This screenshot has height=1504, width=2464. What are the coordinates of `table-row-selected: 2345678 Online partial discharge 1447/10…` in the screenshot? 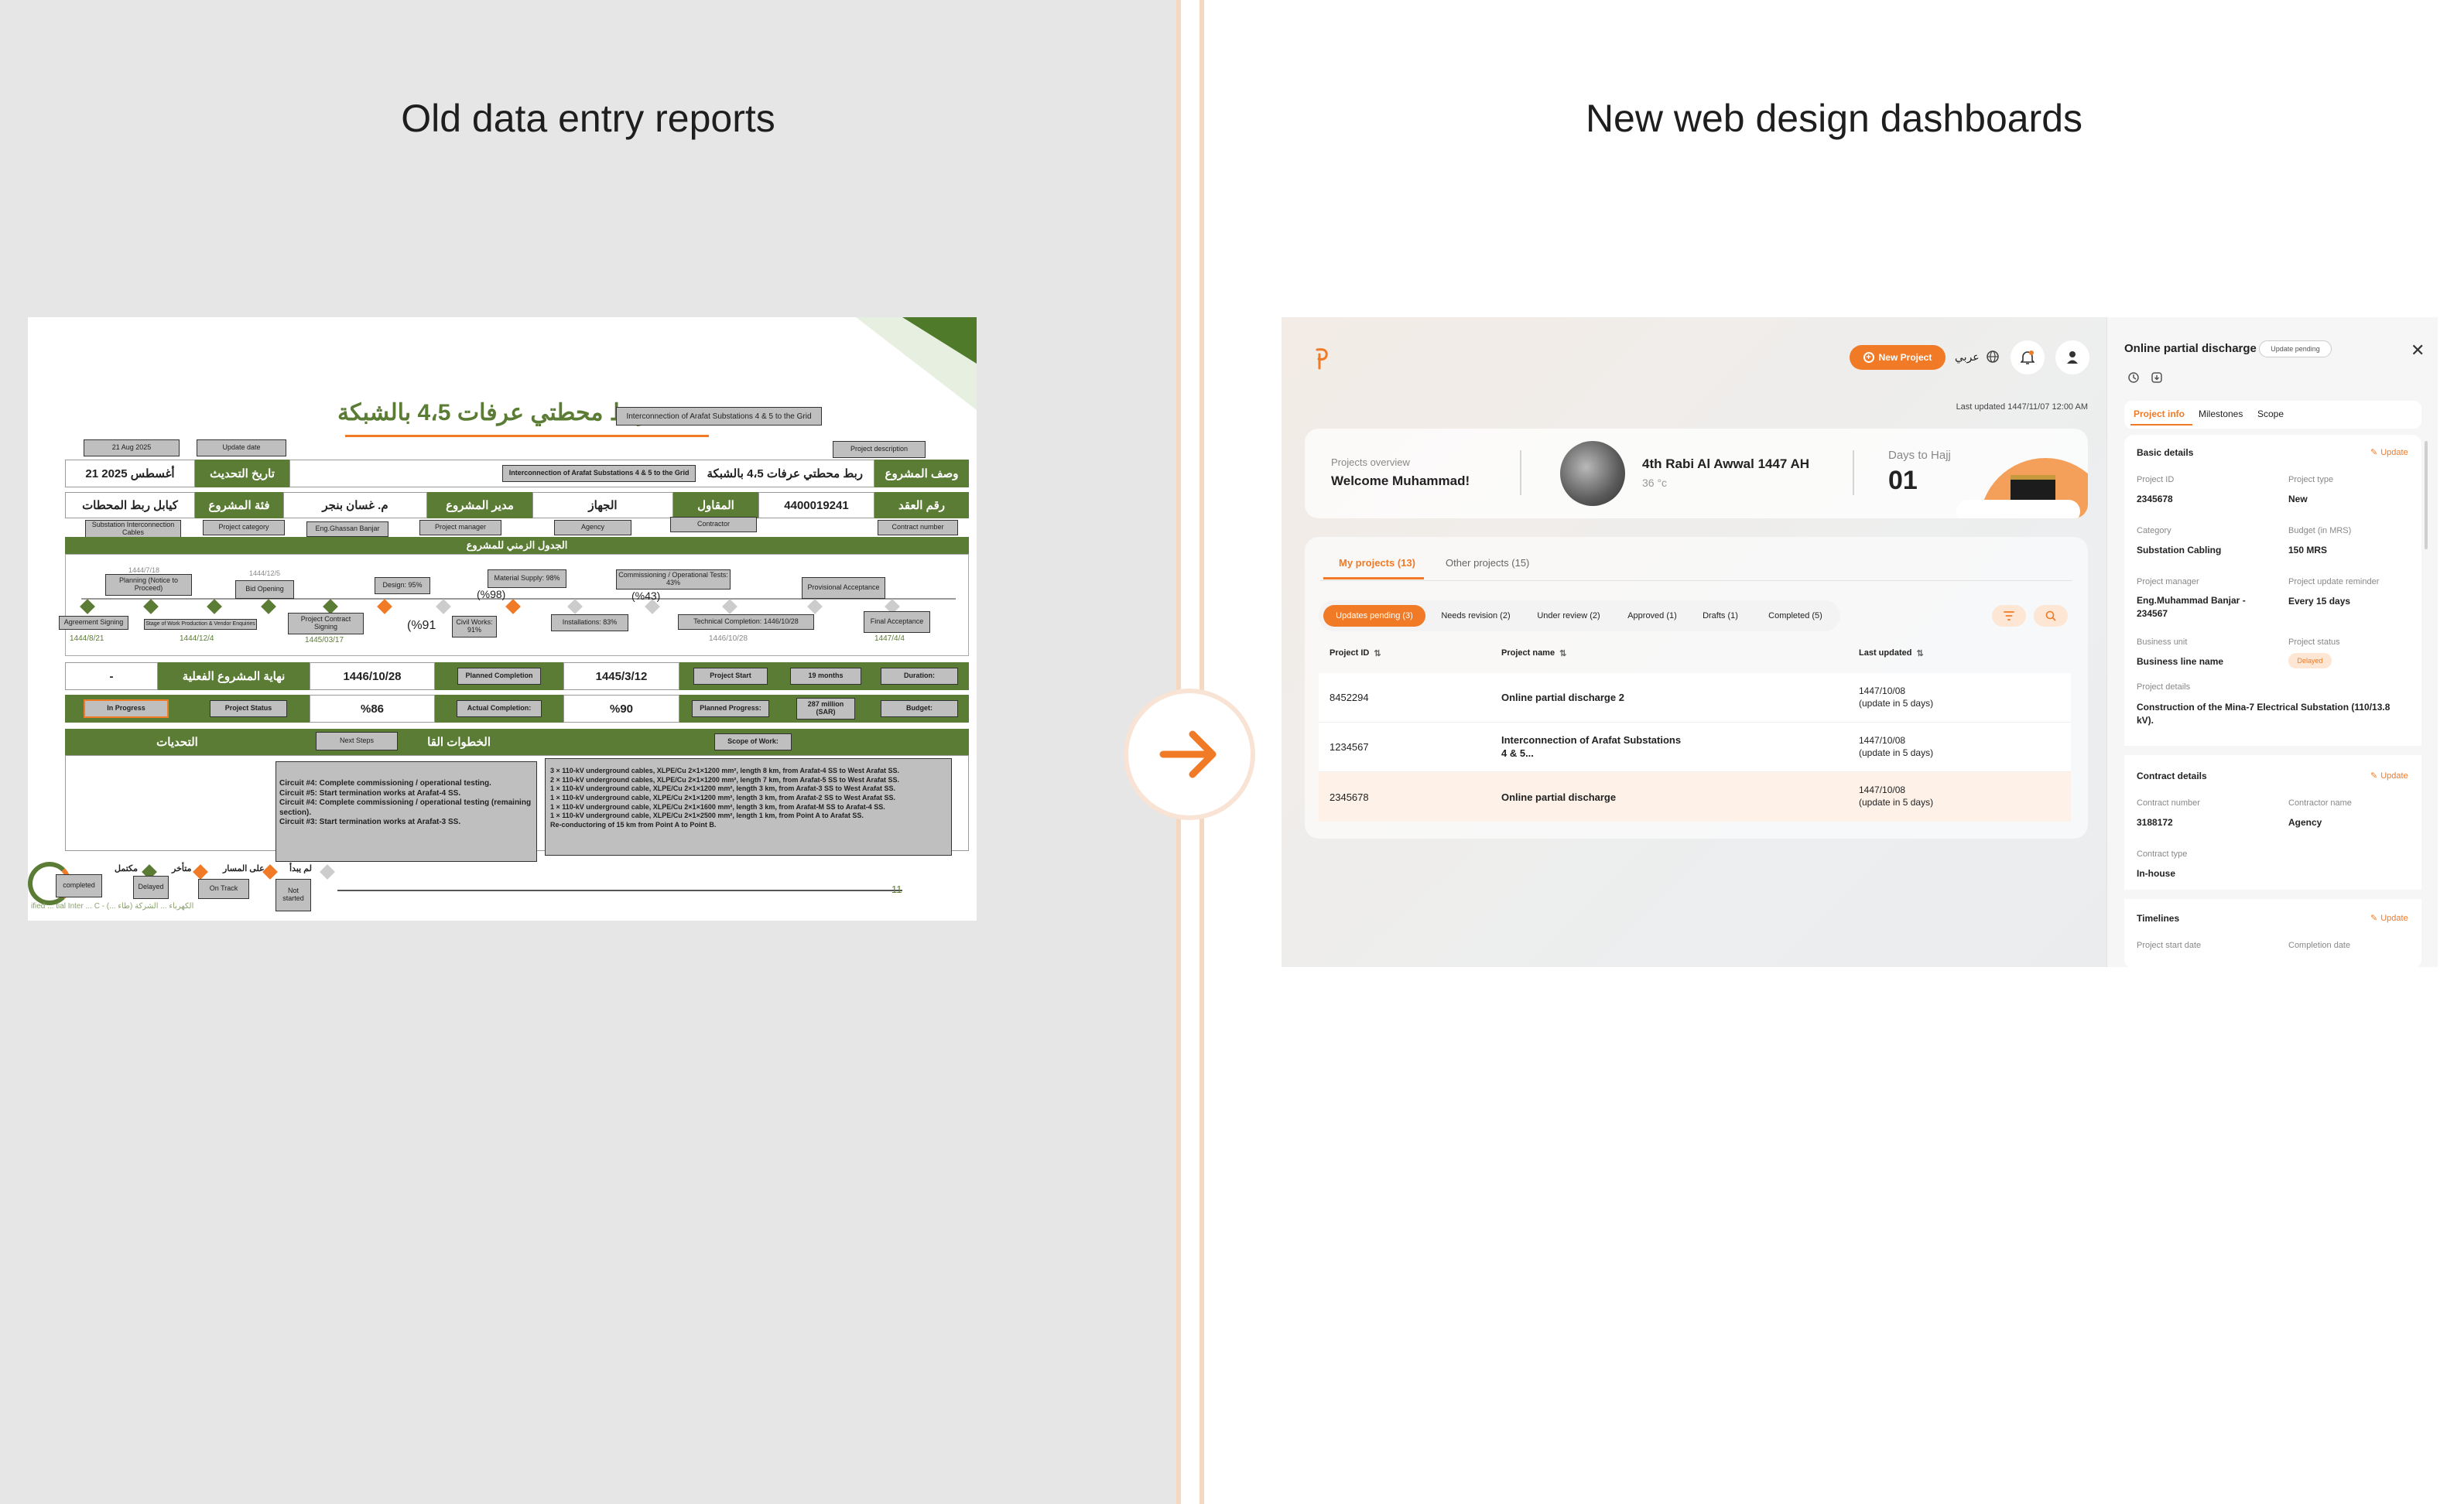 It's located at (1695, 797).